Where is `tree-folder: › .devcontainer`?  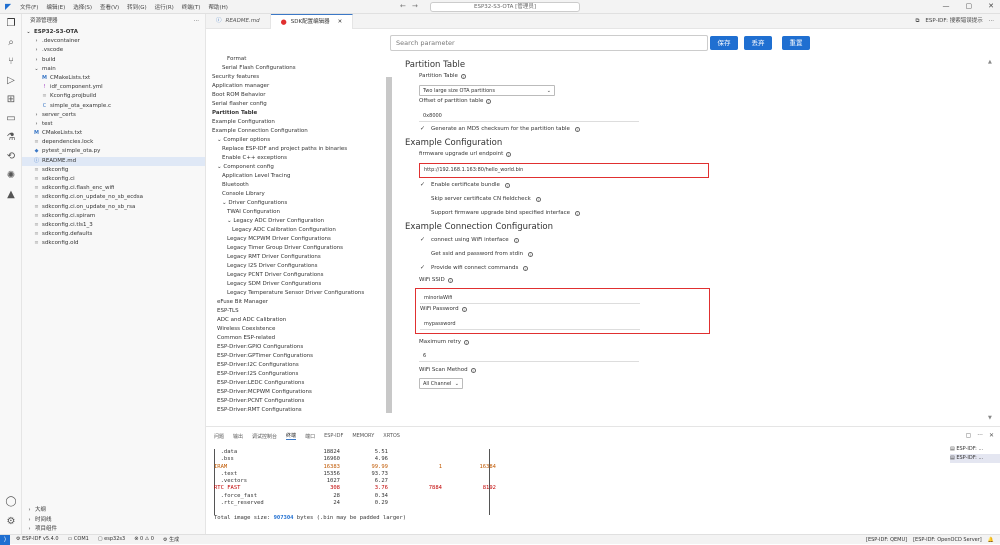 tree-folder: › .devcontainer is located at coordinates (113, 41).